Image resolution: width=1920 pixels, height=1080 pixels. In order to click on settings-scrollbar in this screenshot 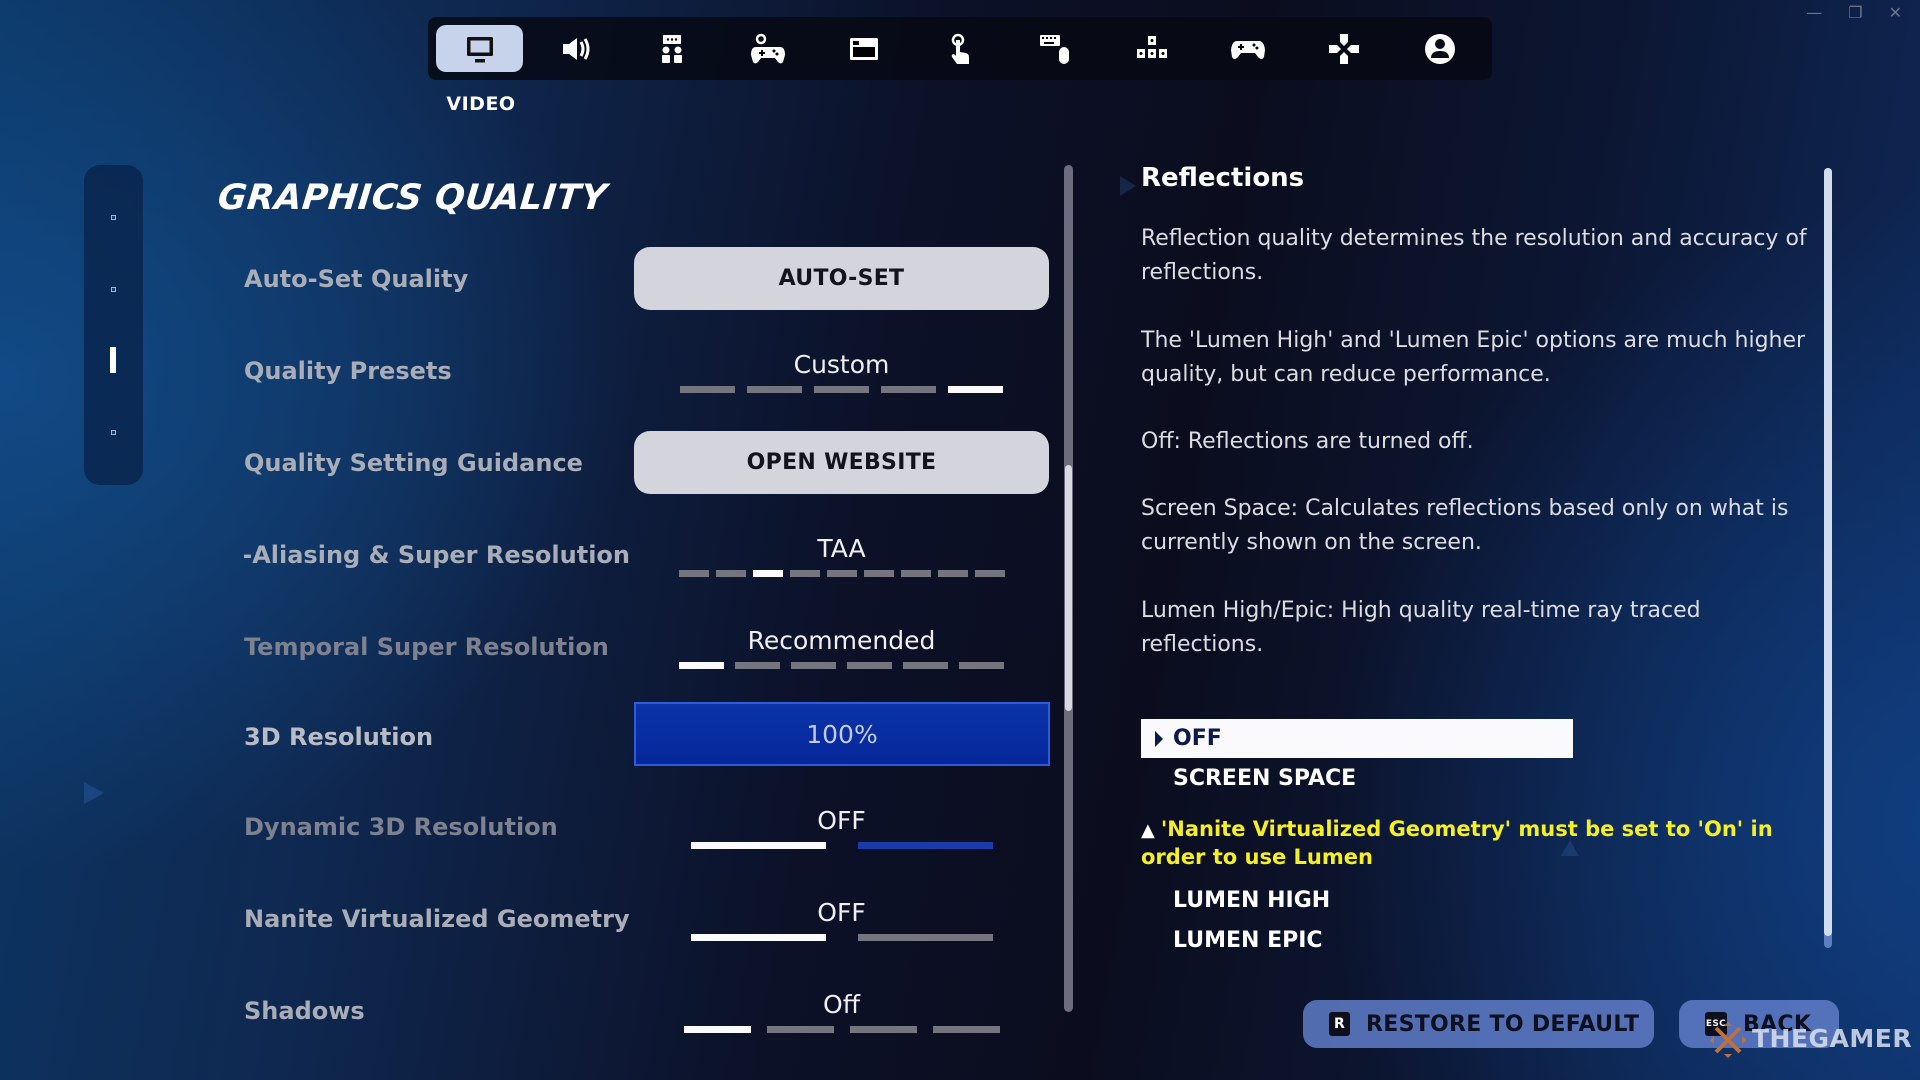, I will do `click(1068, 588)`.